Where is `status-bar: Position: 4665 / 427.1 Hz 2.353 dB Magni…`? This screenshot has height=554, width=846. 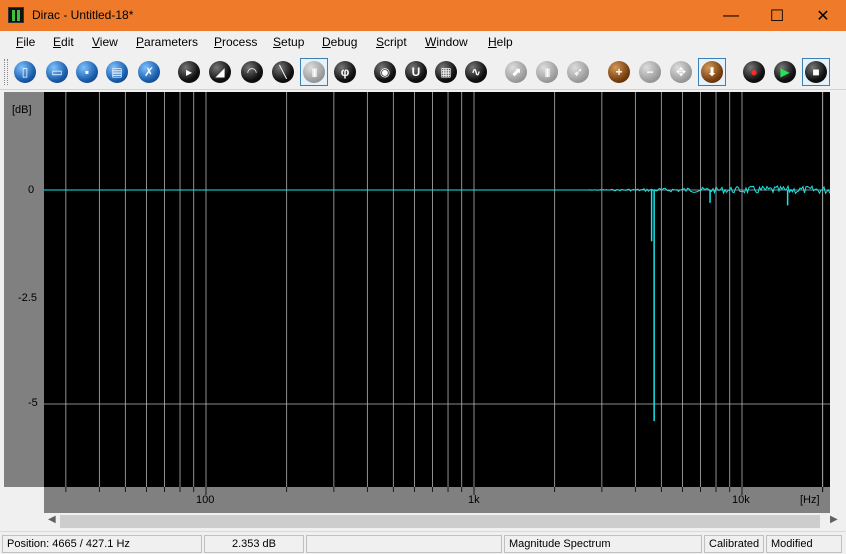
status-bar: Position: 4665 / 427.1 Hz 2.353 dB Magni… is located at coordinates (423, 542).